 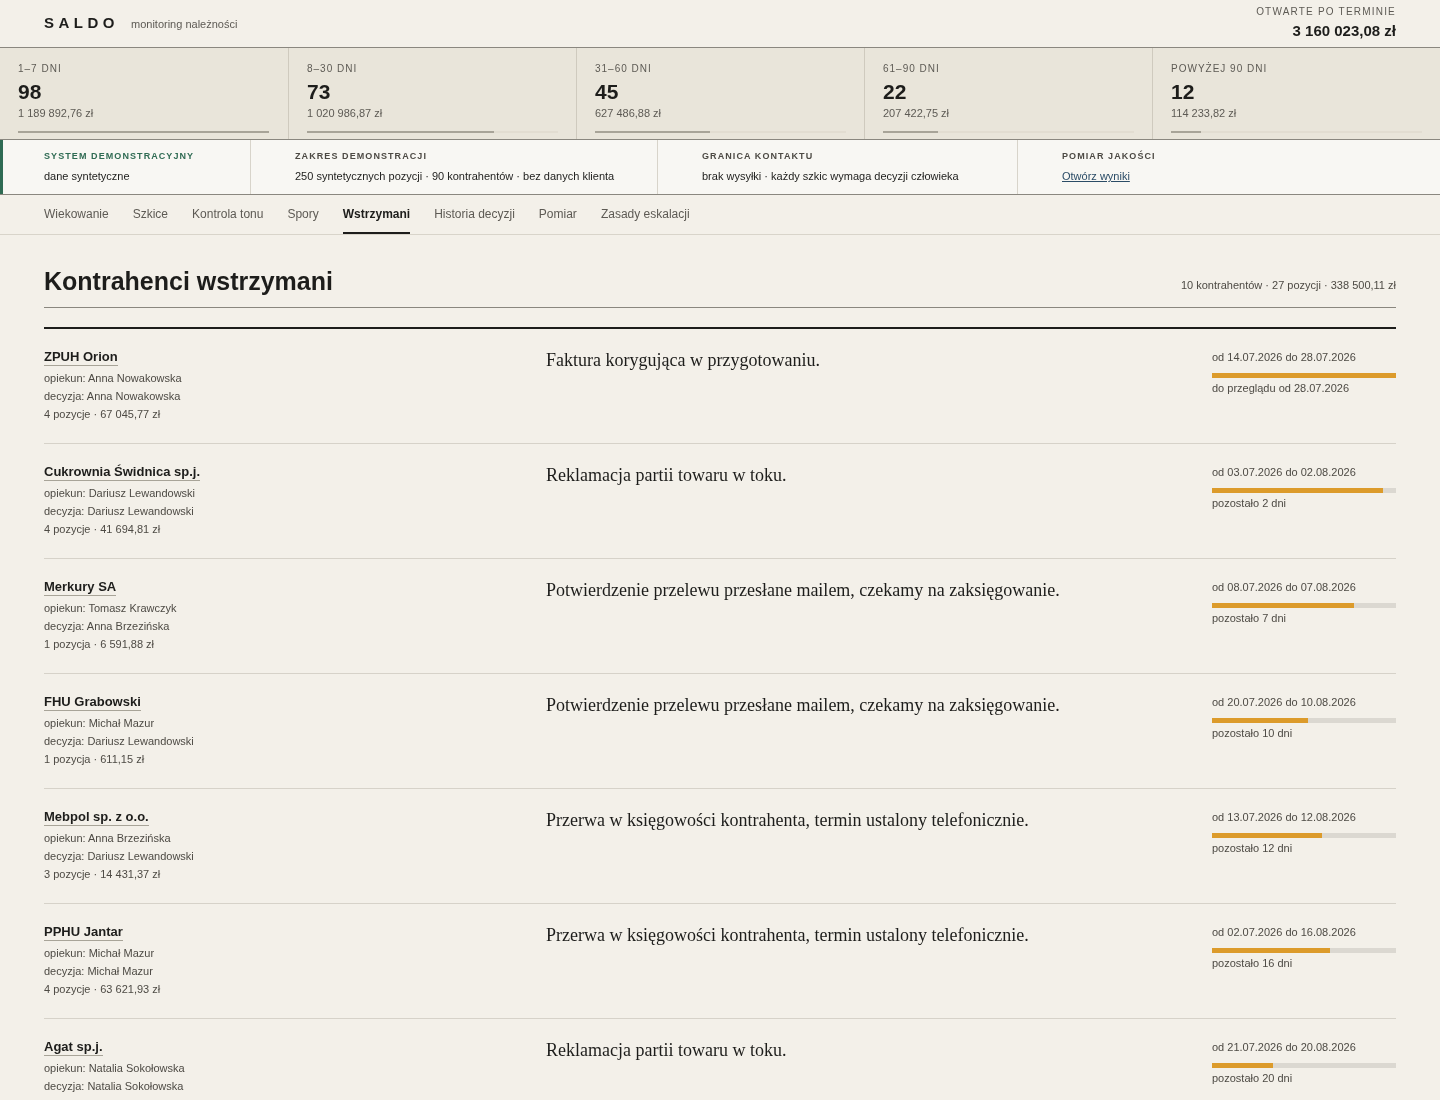 What do you see at coordinates (92, 702) in the screenshot?
I see `company-link: FHU Grabowski` at bounding box center [92, 702].